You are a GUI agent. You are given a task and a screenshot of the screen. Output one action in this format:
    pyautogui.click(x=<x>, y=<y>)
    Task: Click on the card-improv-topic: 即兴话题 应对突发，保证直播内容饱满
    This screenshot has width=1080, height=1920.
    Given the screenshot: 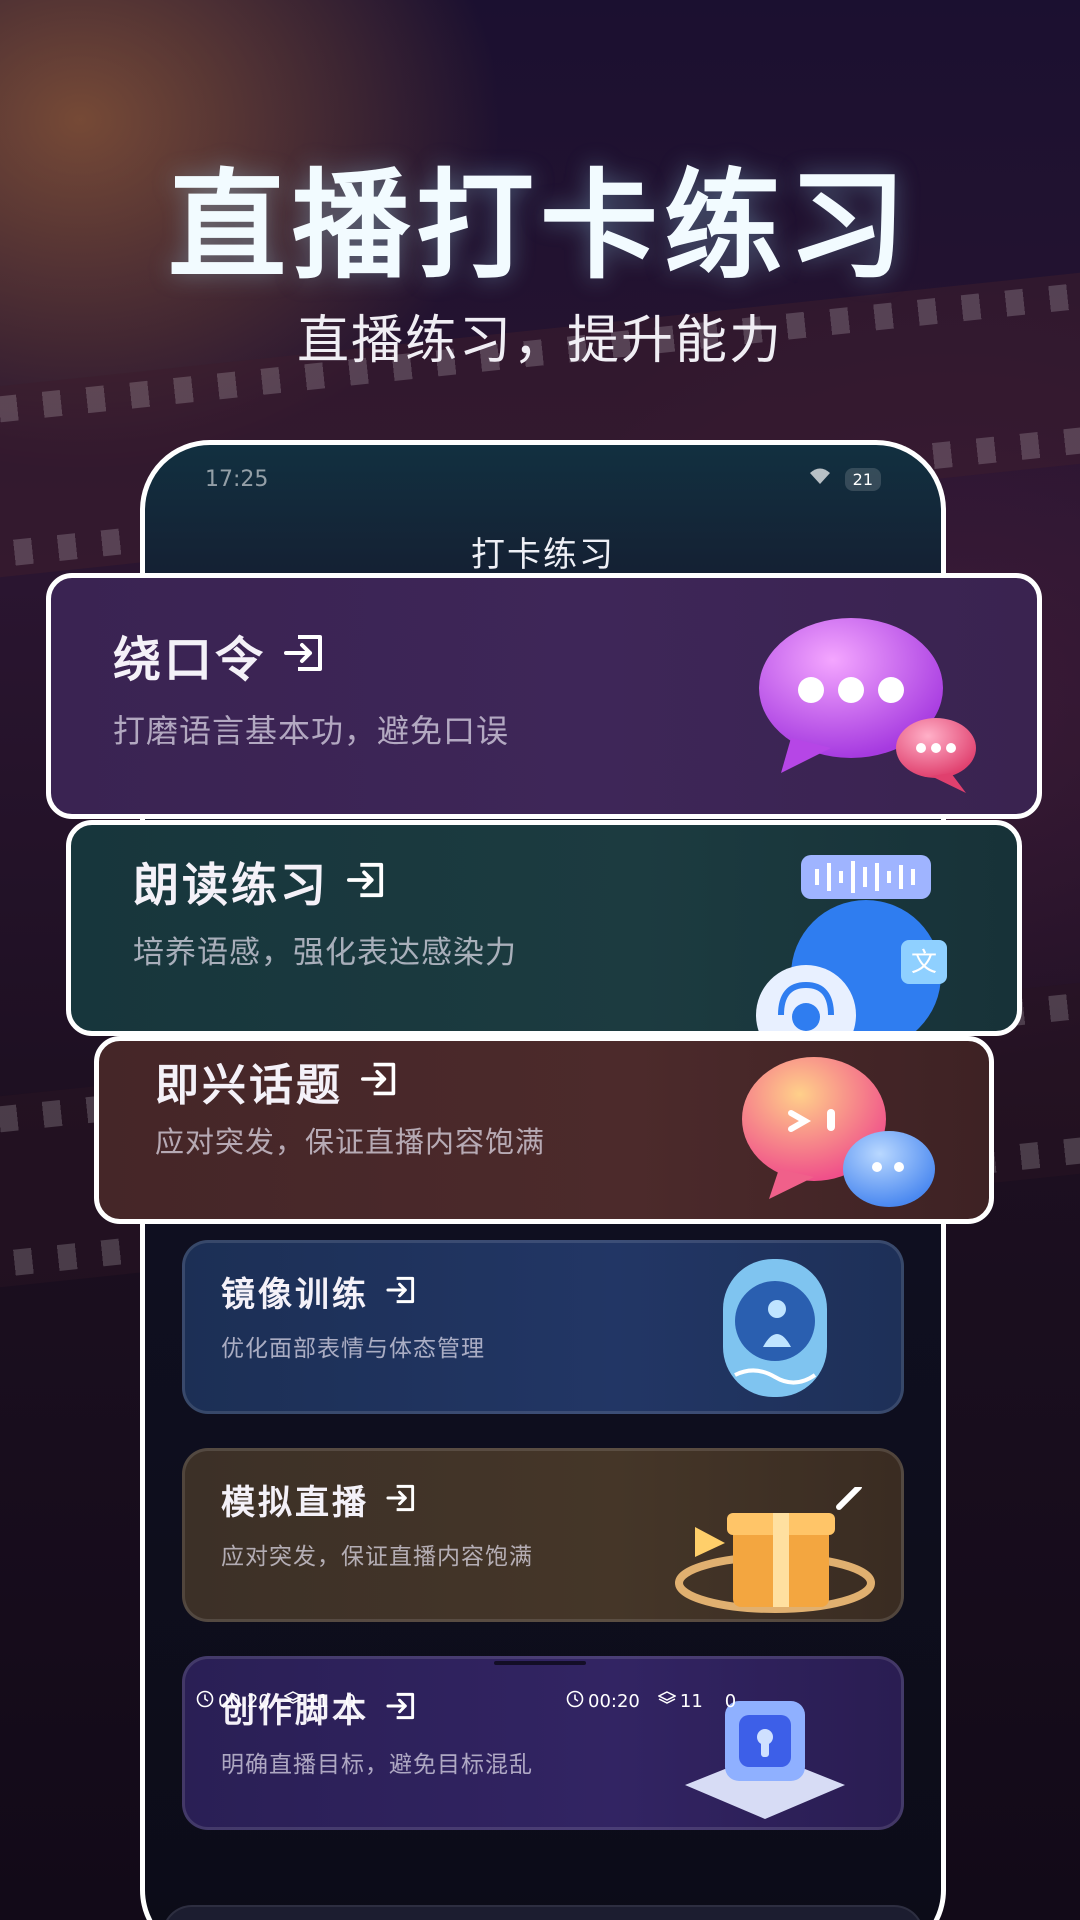 What is the action you would take?
    pyautogui.click(x=544, y=1130)
    